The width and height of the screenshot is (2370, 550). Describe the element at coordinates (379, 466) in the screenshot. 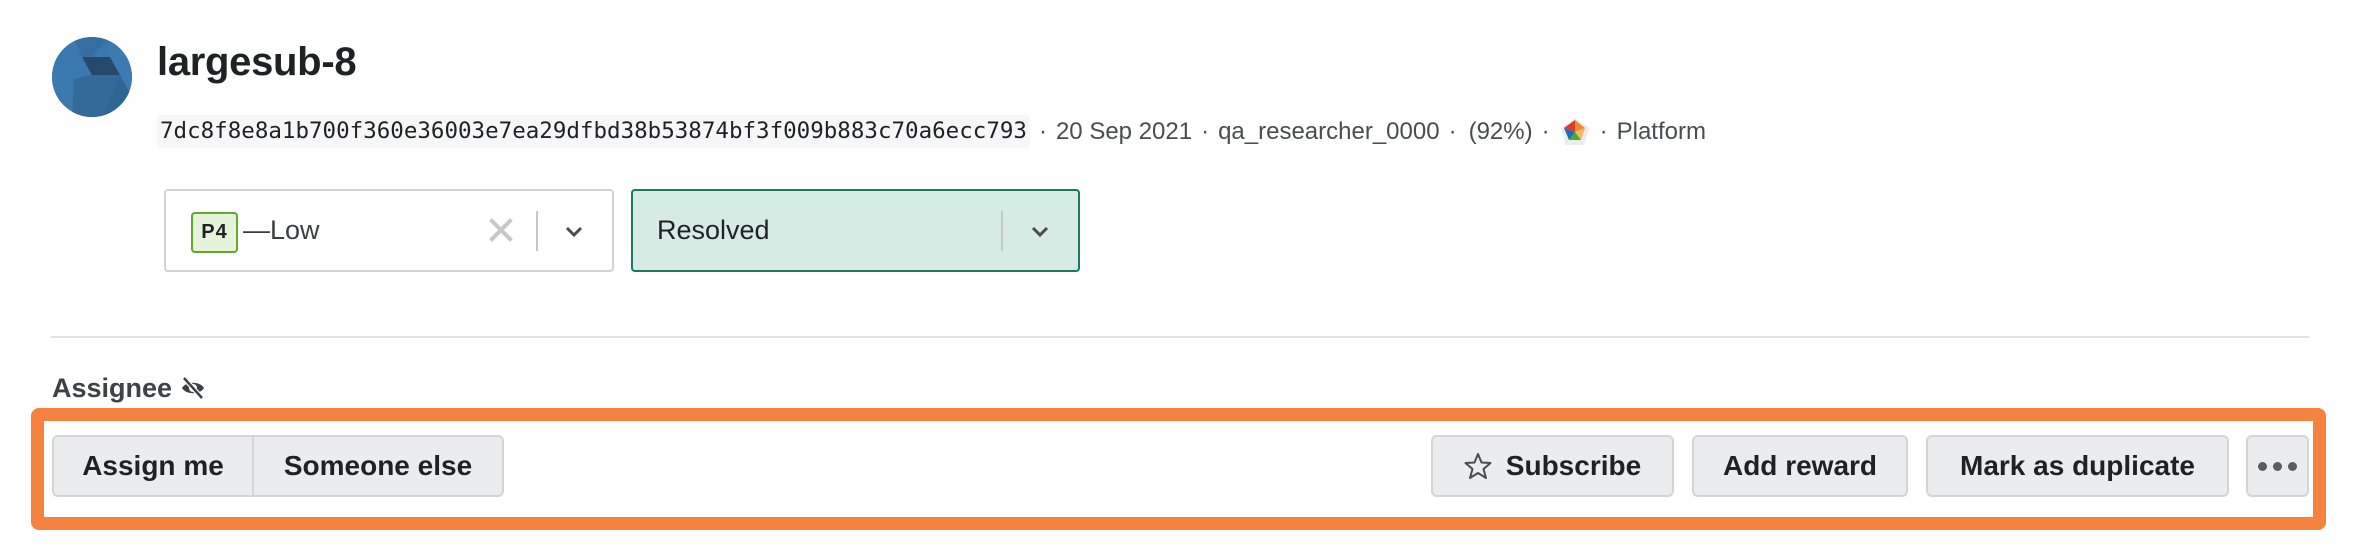

I see `assign-someone-else-button: Someone else` at that location.